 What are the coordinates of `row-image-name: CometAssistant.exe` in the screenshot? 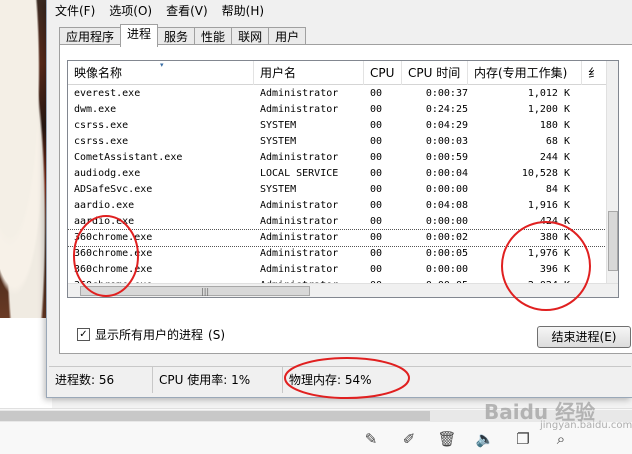 It's located at (128, 157).